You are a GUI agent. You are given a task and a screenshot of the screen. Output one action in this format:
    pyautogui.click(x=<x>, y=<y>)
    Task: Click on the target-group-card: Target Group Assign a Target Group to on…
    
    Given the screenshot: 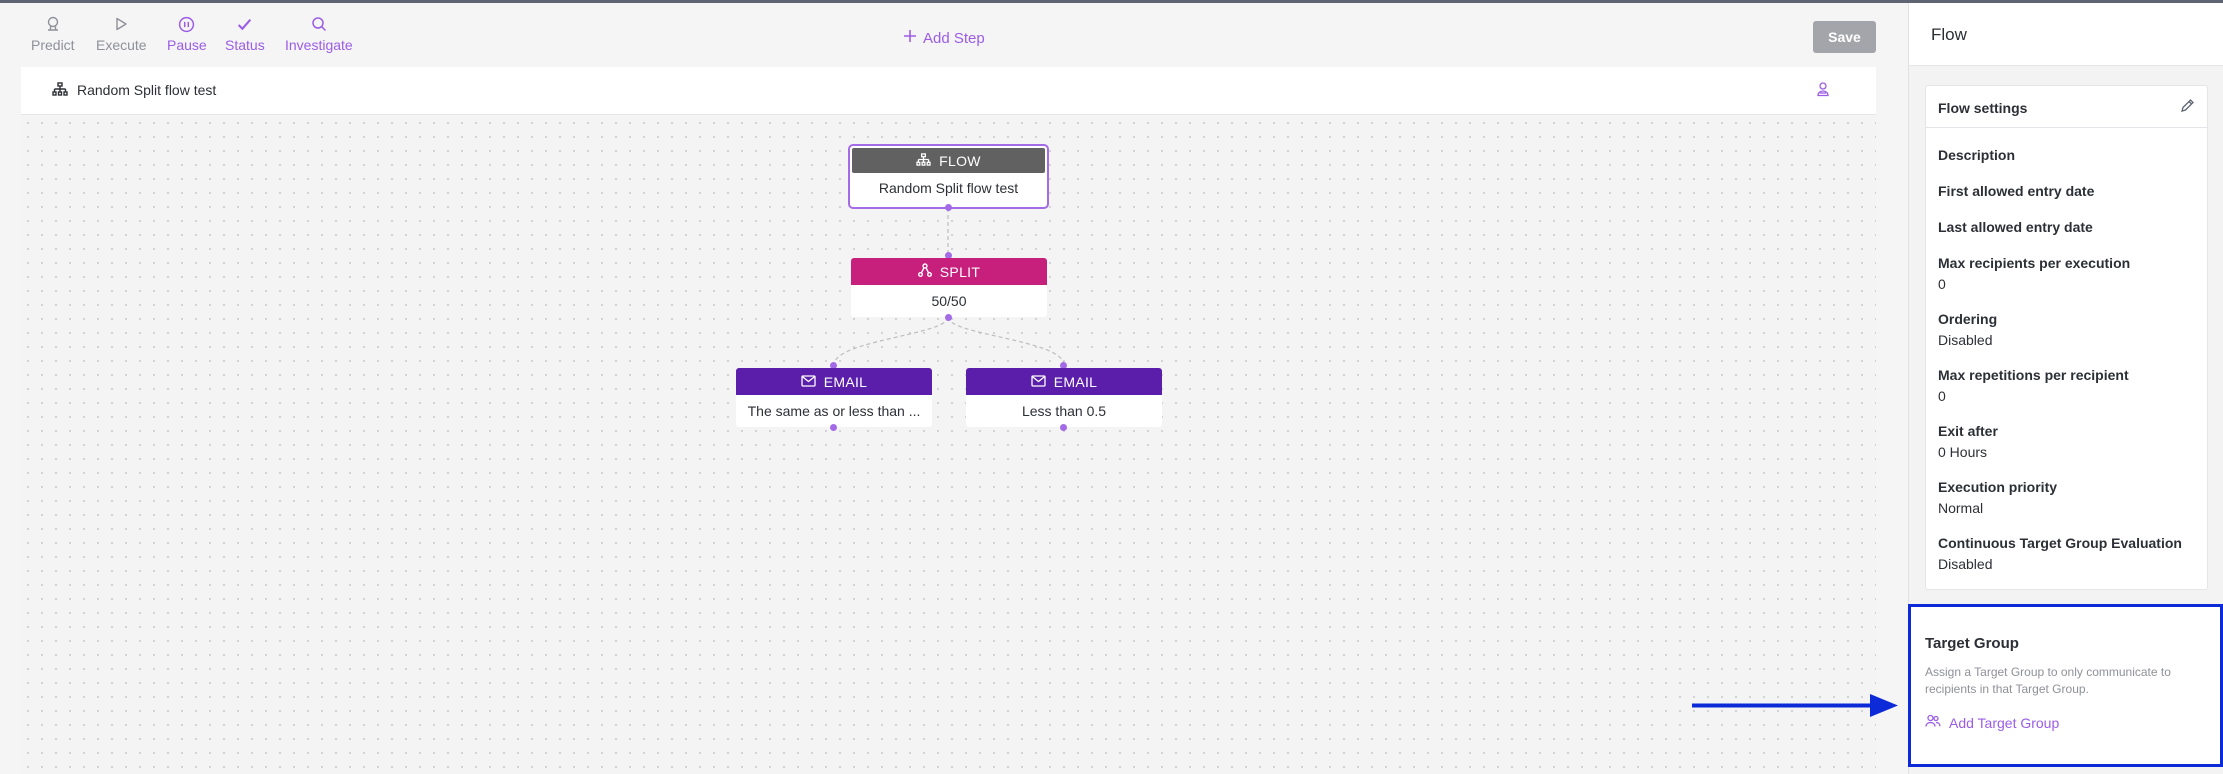 What is the action you would take?
    pyautogui.click(x=2065, y=685)
    